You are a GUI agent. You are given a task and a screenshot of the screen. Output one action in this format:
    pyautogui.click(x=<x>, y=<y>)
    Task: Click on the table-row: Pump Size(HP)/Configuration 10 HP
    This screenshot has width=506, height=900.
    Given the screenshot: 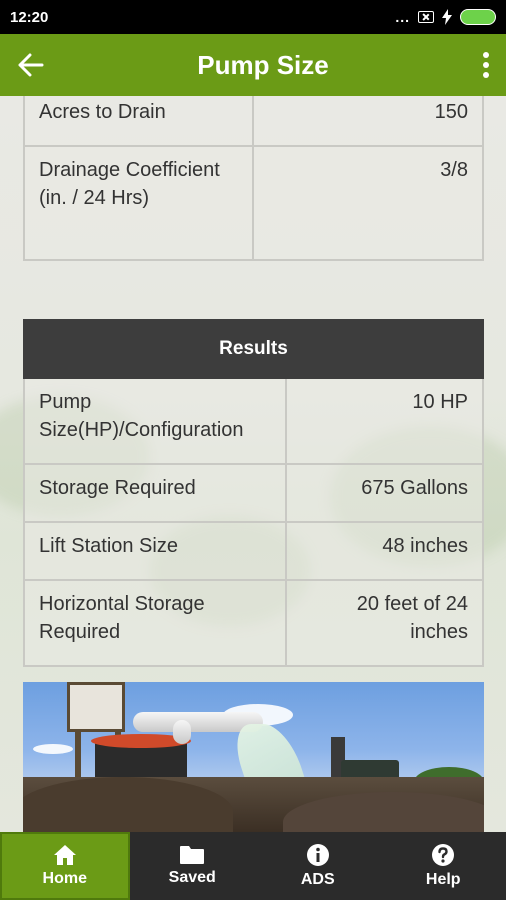 What is the action you would take?
    pyautogui.click(x=253, y=421)
    